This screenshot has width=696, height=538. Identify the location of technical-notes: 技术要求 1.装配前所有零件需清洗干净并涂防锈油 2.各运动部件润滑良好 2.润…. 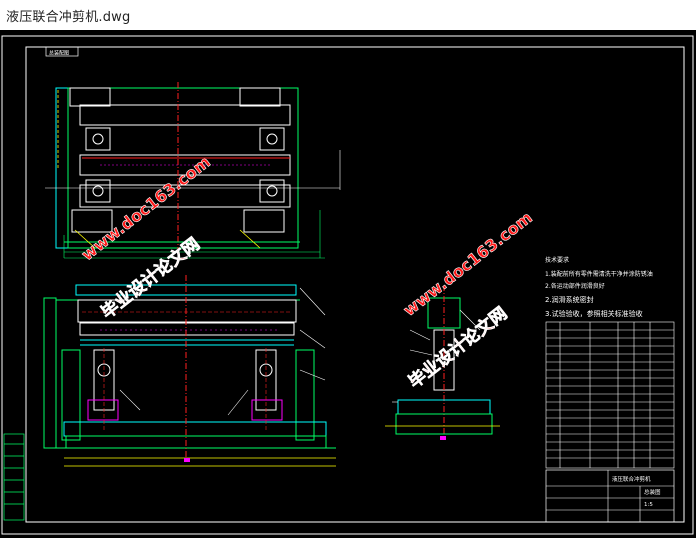
(599, 287).